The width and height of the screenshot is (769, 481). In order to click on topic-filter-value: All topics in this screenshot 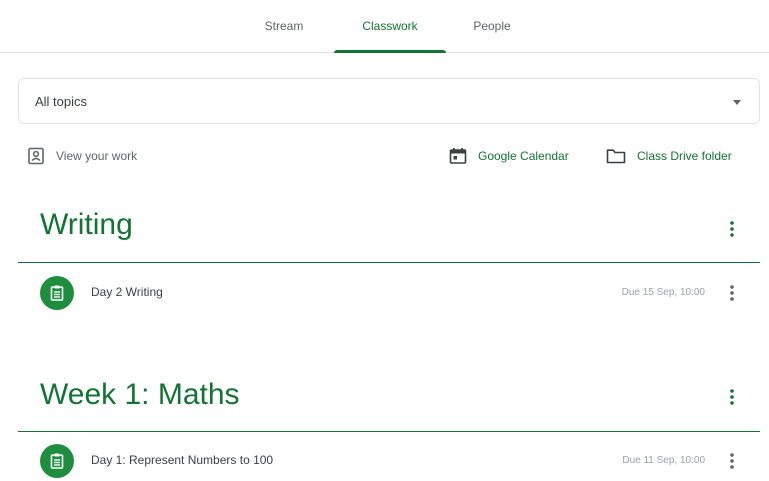, I will do `click(61, 101)`.